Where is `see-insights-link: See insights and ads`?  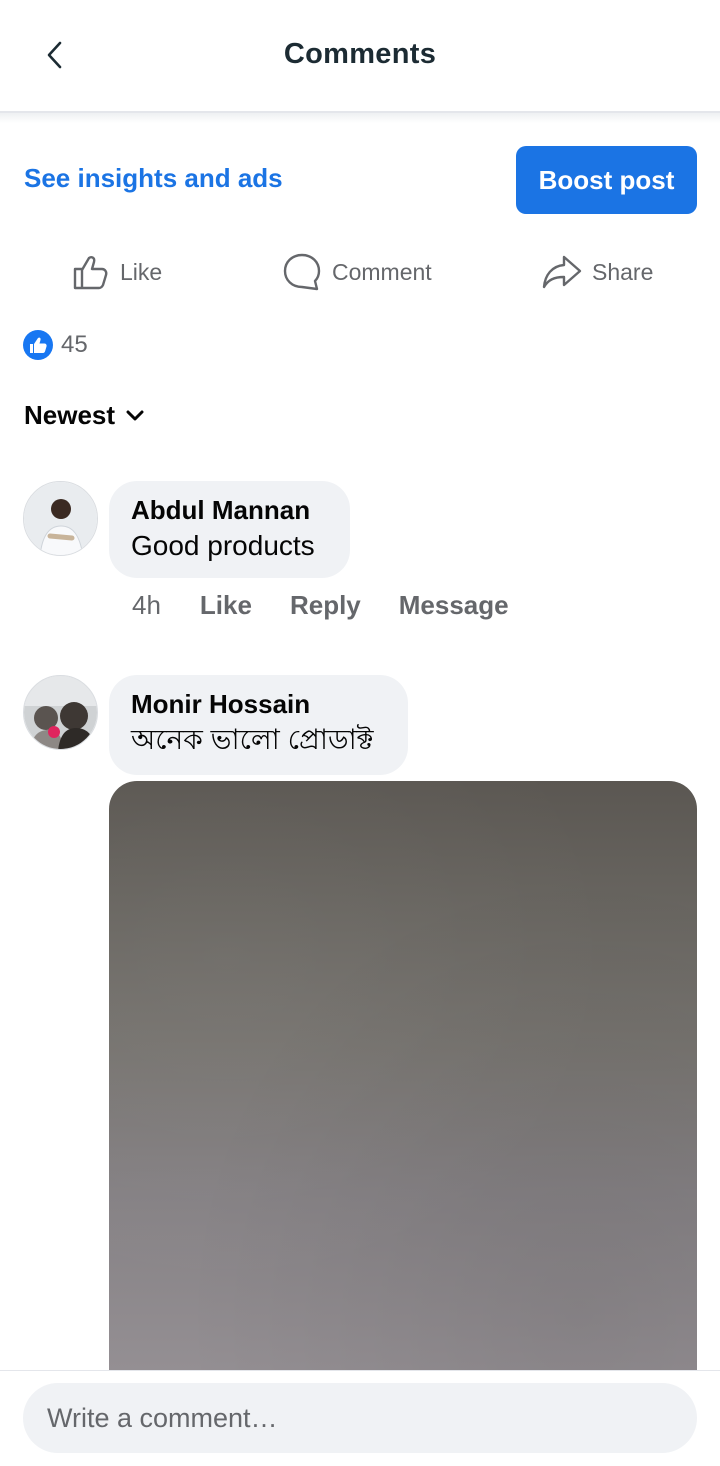 see-insights-link: See insights and ads is located at coordinates (153, 178).